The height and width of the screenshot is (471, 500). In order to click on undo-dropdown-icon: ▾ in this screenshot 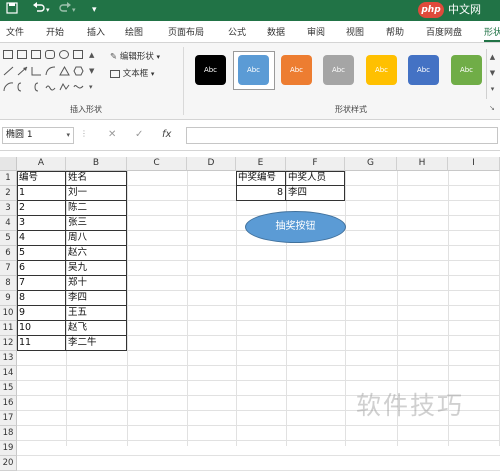, I will do `click(48, 10)`.